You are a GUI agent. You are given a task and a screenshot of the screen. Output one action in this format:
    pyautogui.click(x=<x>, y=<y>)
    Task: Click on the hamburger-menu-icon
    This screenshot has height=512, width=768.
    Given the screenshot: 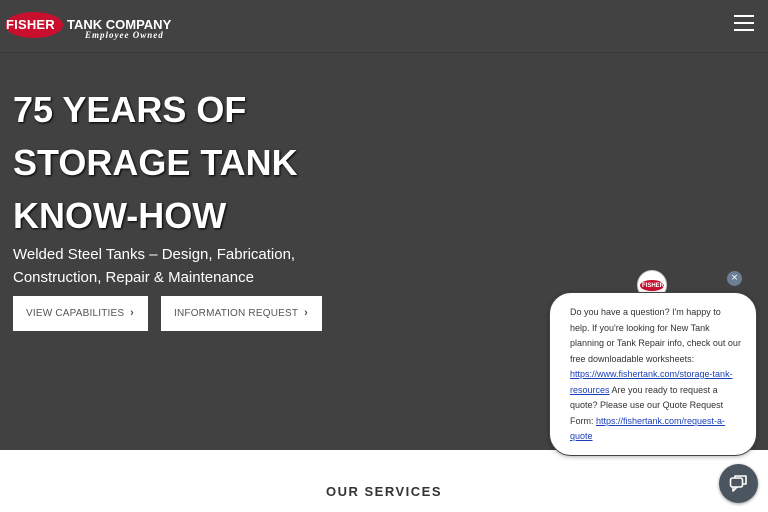 What is the action you would take?
    pyautogui.click(x=745, y=23)
    